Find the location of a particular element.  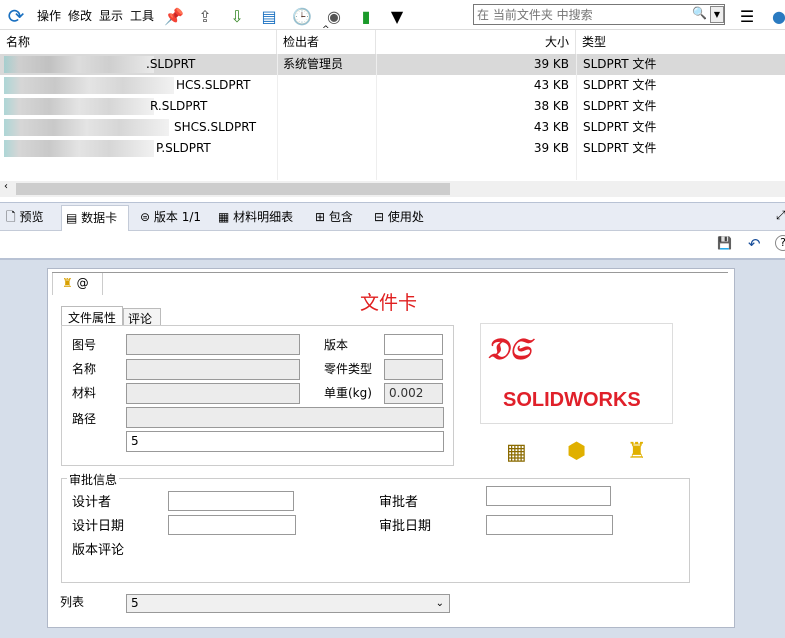

part-3d-icon: ⬢ is located at coordinates (576, 451).